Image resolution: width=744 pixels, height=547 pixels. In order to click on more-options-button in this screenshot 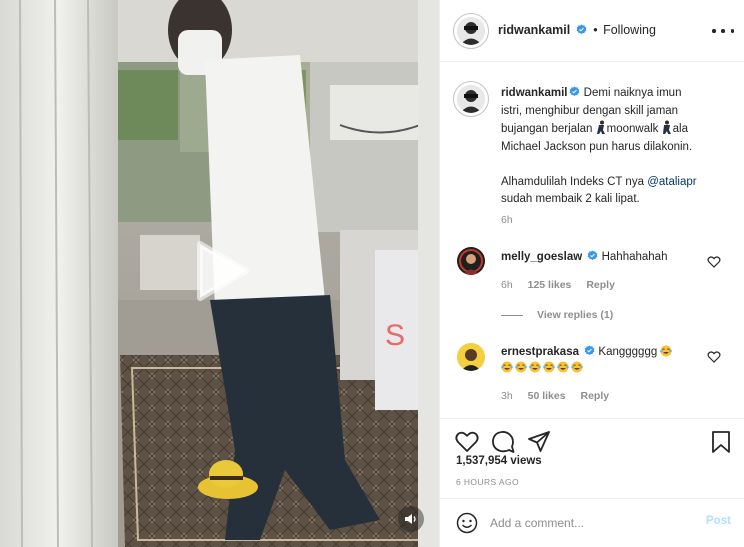, I will do `click(723, 31)`.